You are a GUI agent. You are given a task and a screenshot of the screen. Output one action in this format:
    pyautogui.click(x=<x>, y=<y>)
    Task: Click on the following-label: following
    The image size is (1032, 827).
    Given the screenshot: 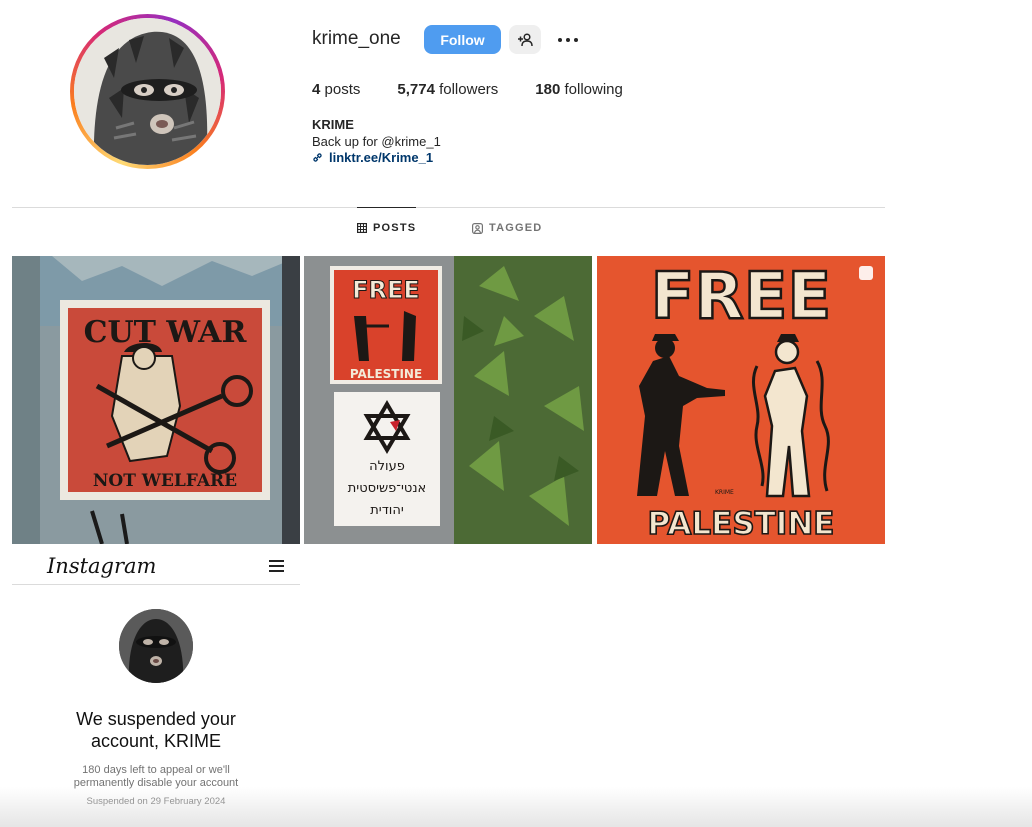 What is the action you would take?
    pyautogui.click(x=593, y=89)
    